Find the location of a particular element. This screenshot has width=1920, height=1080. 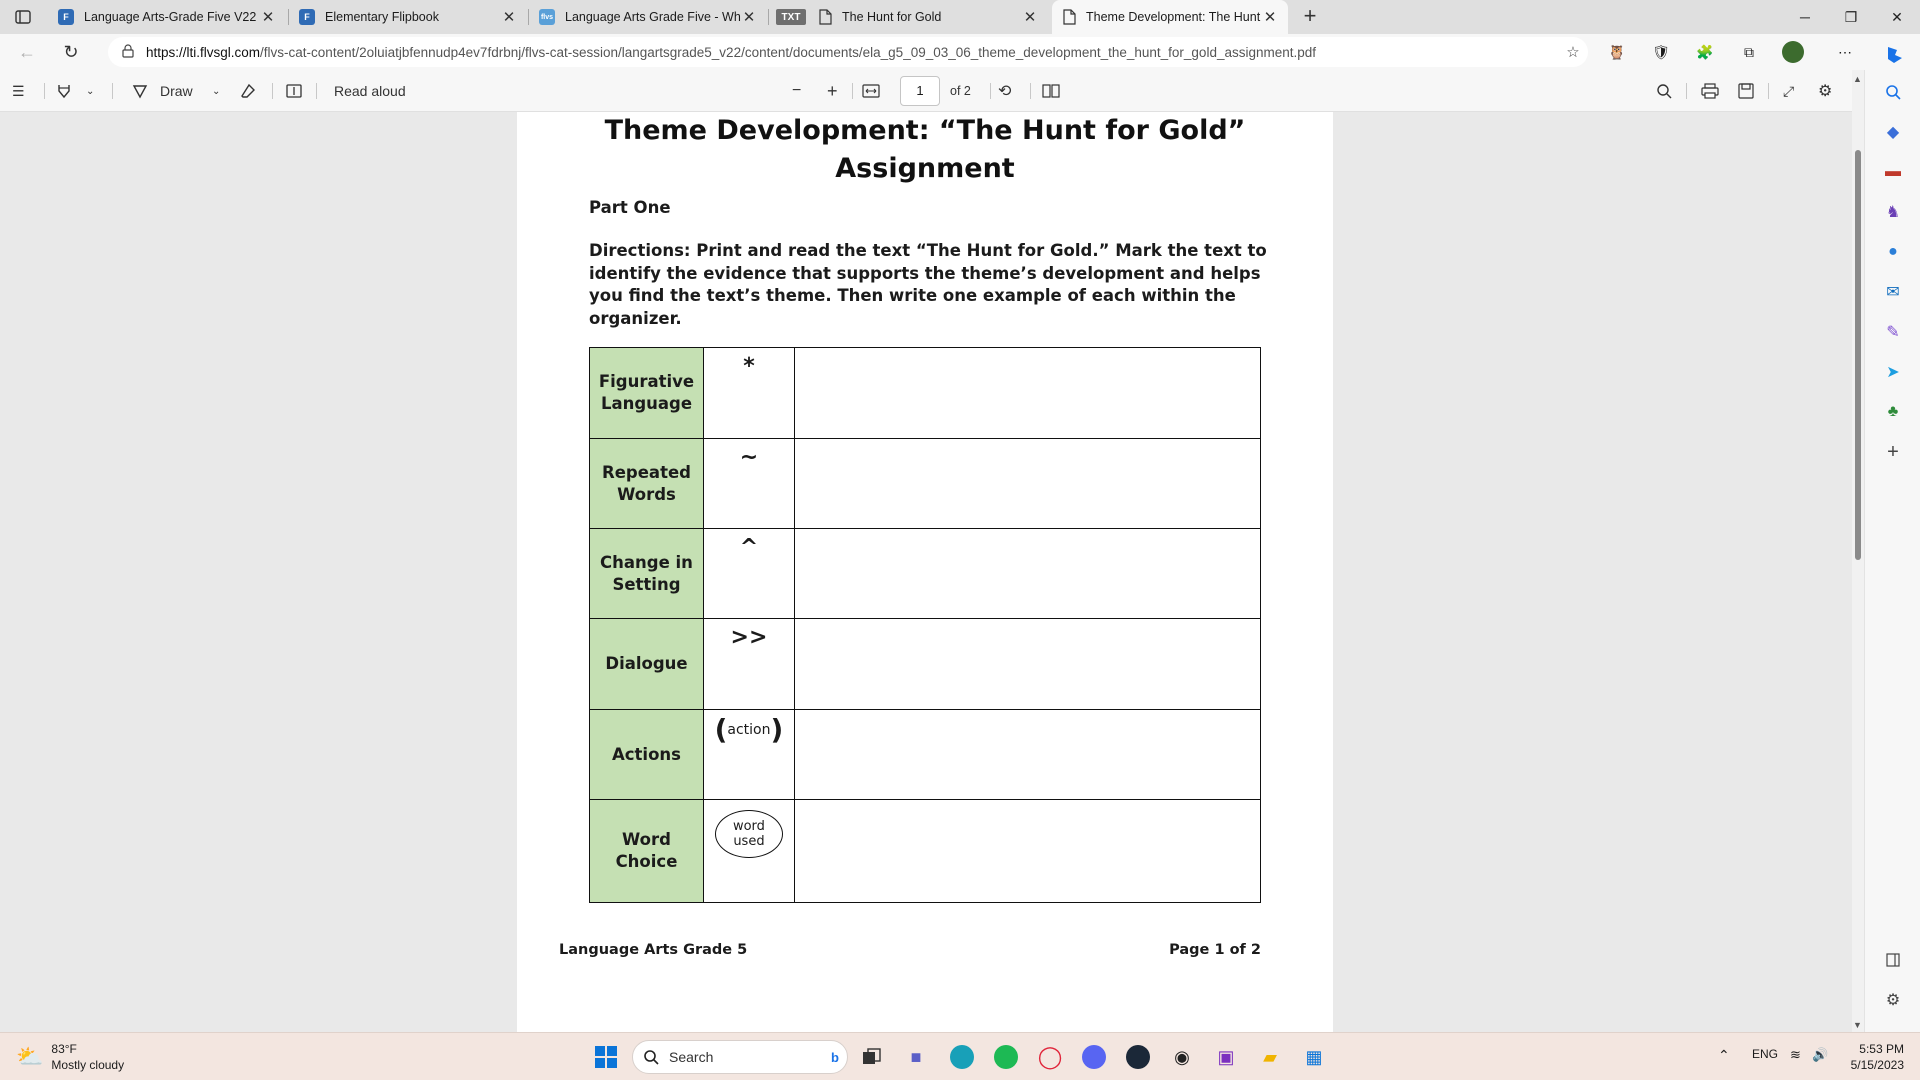

vertical-scrollbar: ▲ ▼ is located at coordinates (1858, 551).